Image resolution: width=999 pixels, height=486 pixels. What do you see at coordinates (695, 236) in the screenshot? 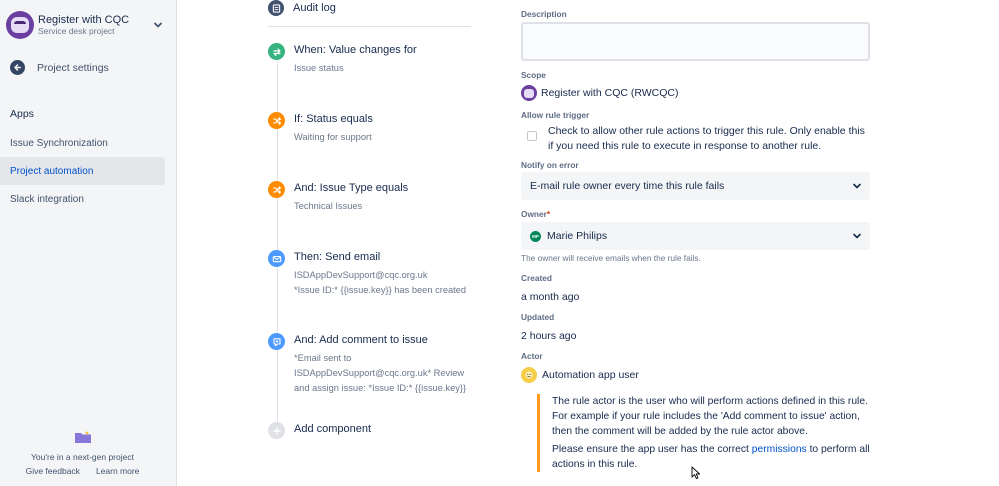
I see `owner-select: MP Marie Philips` at bounding box center [695, 236].